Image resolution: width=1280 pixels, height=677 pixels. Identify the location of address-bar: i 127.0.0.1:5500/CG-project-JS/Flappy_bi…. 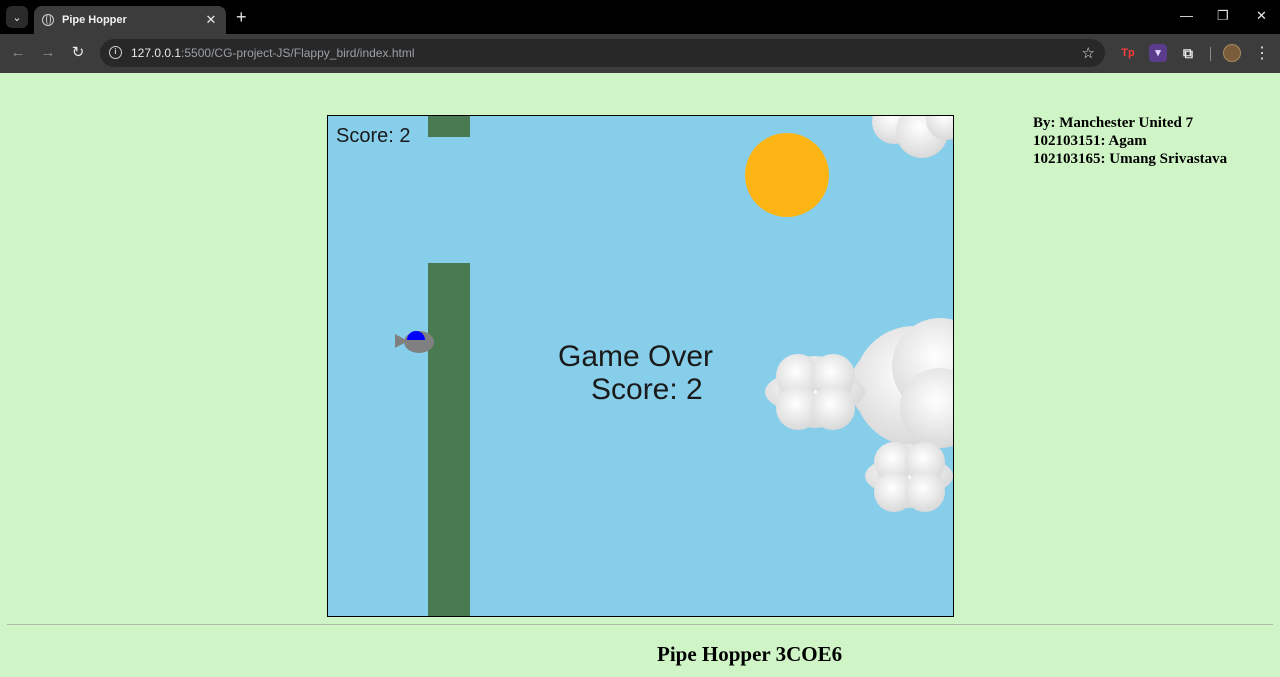
(602, 53).